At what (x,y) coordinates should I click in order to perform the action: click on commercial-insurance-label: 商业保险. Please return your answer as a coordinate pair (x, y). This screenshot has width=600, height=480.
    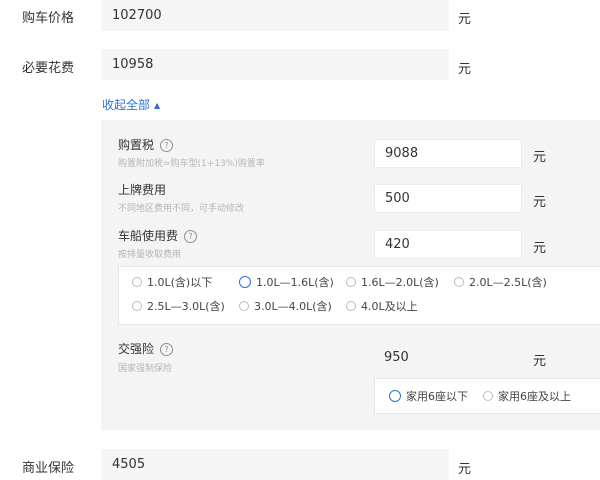
    Looking at the image, I should click on (48, 468).